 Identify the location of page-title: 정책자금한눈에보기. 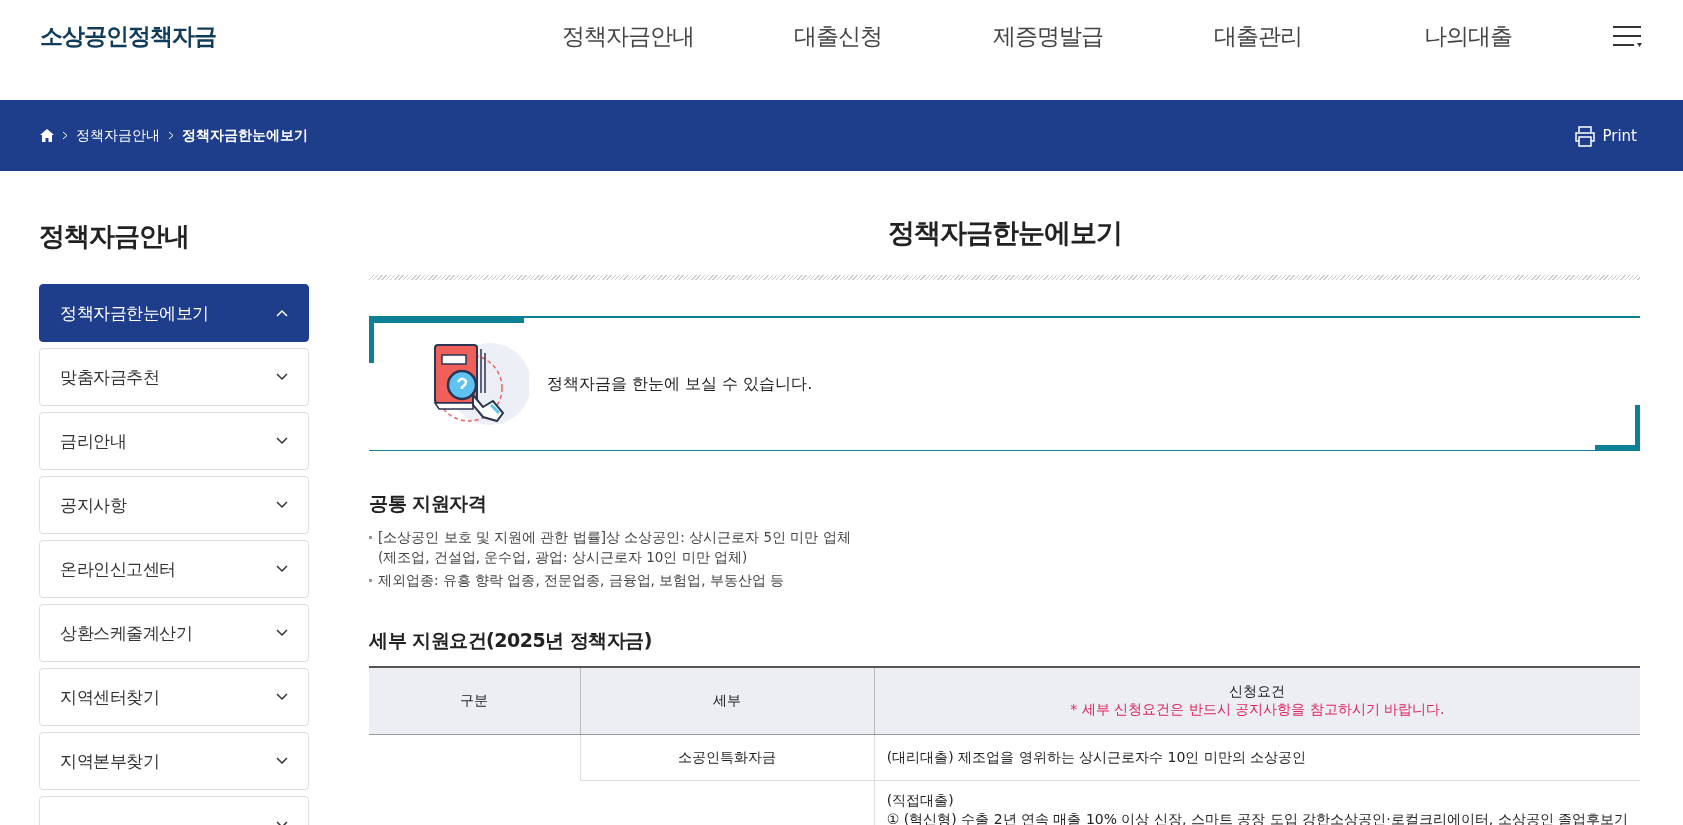
(1004, 233).